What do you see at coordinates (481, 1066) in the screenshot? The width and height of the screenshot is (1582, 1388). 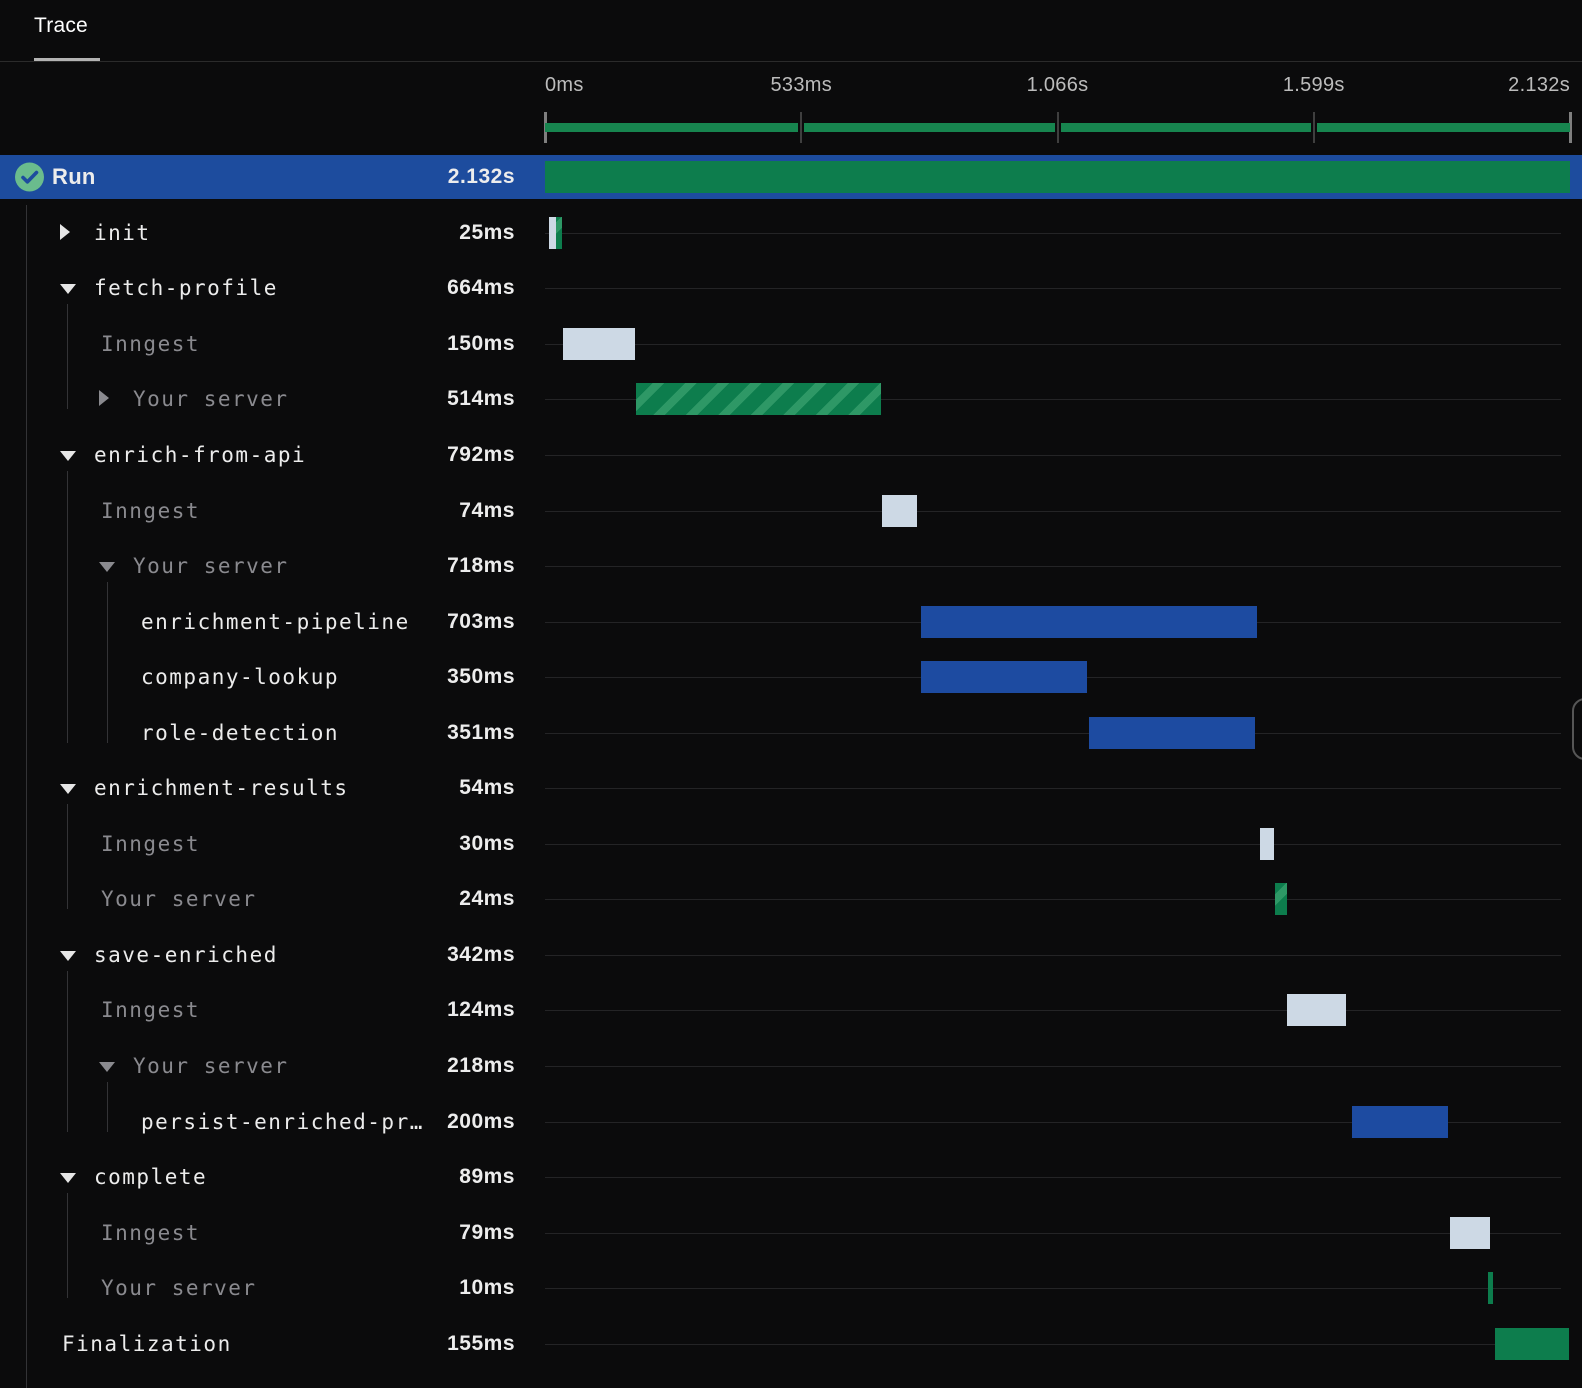 I see `span-duration: 218ms` at bounding box center [481, 1066].